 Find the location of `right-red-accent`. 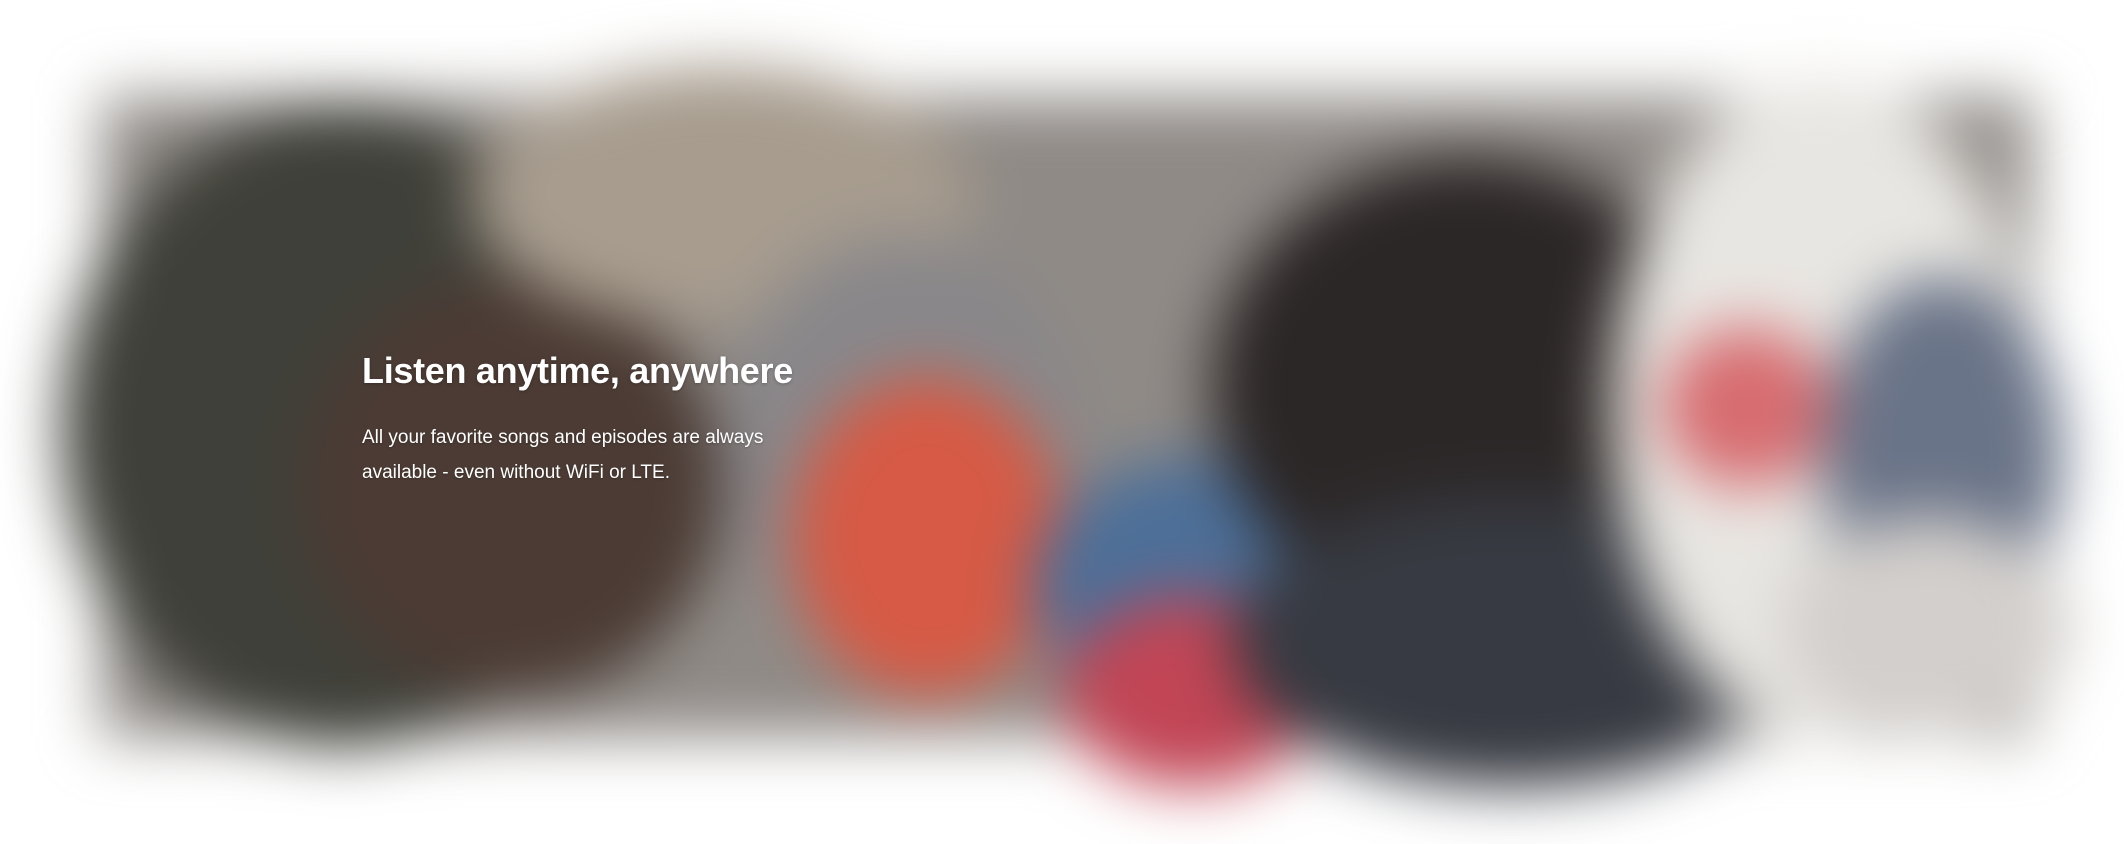

right-red-accent is located at coordinates (1747, 407).